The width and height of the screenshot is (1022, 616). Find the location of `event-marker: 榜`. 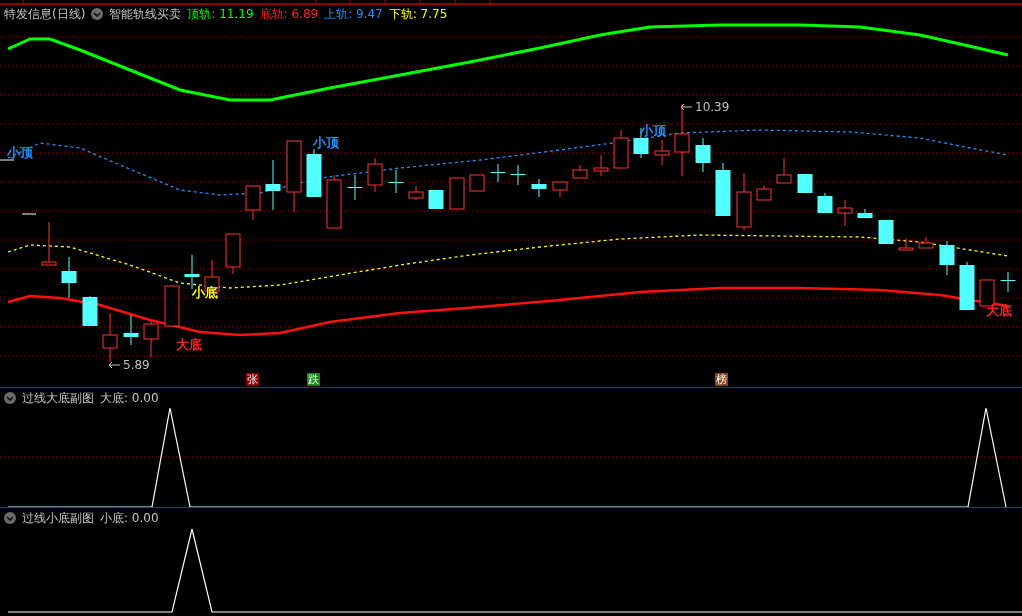

event-marker: 榜 is located at coordinates (721, 379).